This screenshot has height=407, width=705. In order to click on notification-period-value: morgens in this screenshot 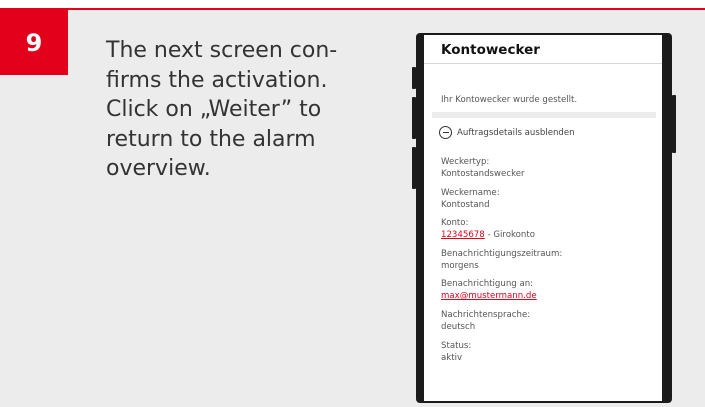, I will do `click(460, 265)`.